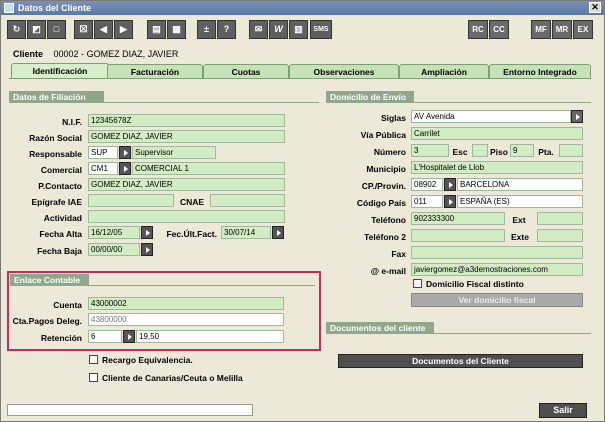 The width and height of the screenshot is (605, 422). I want to click on siglas-dropdown-icon, so click(577, 116).